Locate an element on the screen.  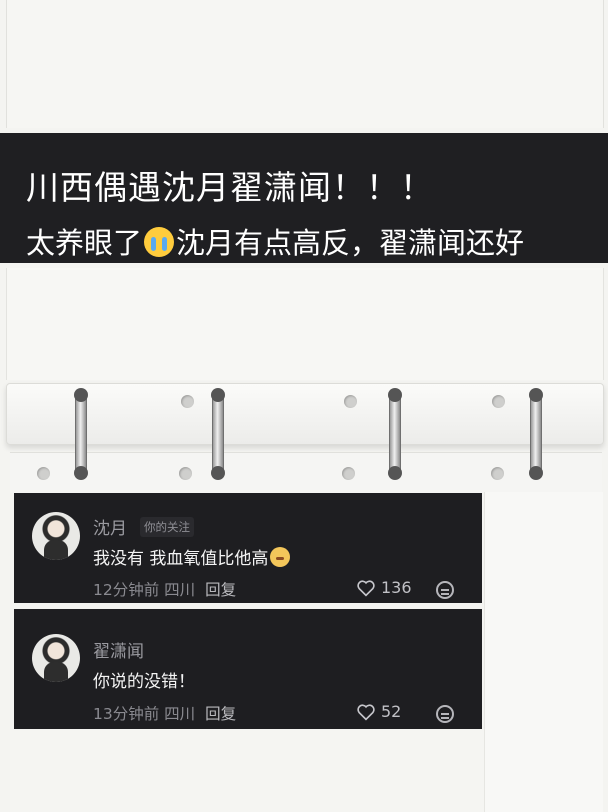
right-page-sheet is located at coordinates (543, 652).